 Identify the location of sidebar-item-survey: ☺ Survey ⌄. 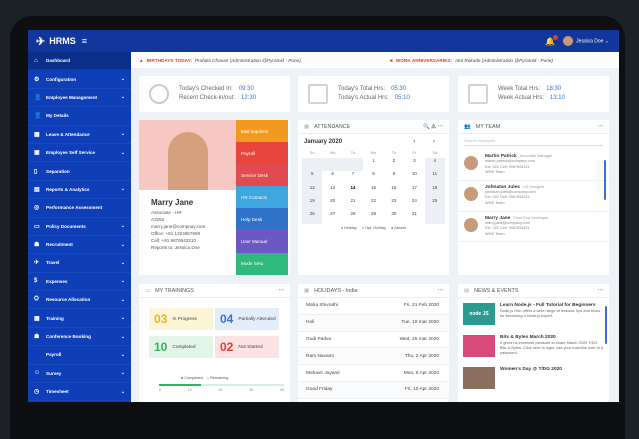
(79, 374).